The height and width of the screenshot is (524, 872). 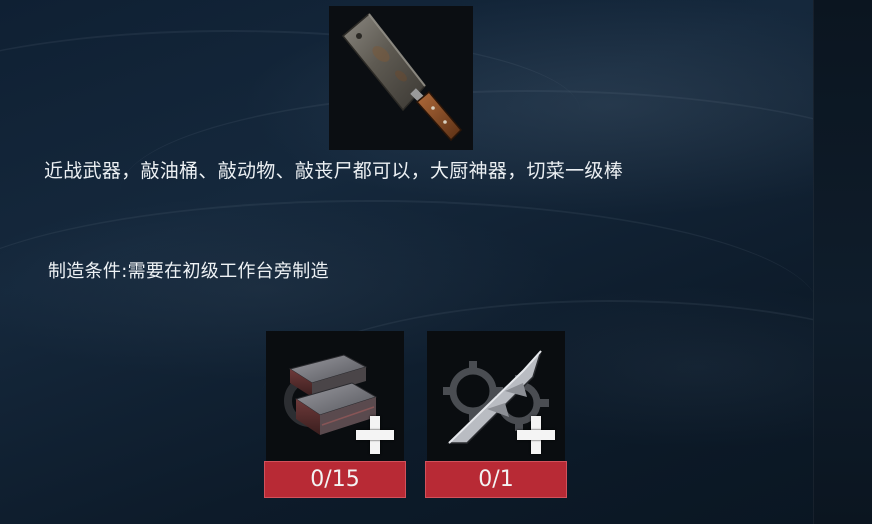 What do you see at coordinates (335, 397) in the screenshot?
I see `material-slot-ingot` at bounding box center [335, 397].